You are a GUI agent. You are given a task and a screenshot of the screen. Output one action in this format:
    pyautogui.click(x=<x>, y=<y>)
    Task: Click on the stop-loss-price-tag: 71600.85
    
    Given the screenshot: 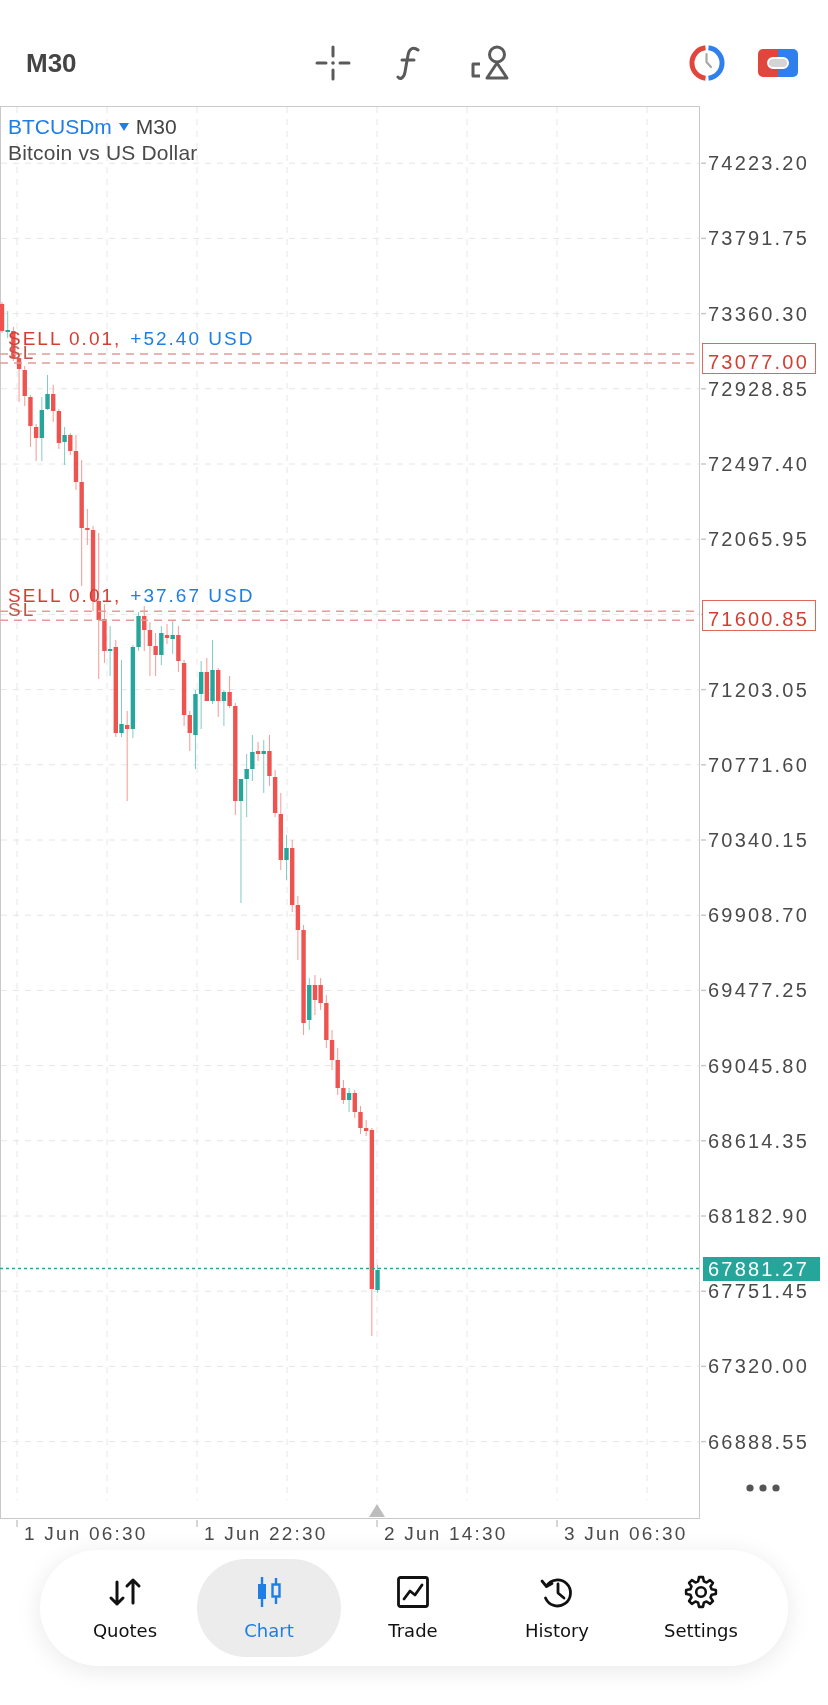 What is the action you would take?
    pyautogui.click(x=759, y=620)
    